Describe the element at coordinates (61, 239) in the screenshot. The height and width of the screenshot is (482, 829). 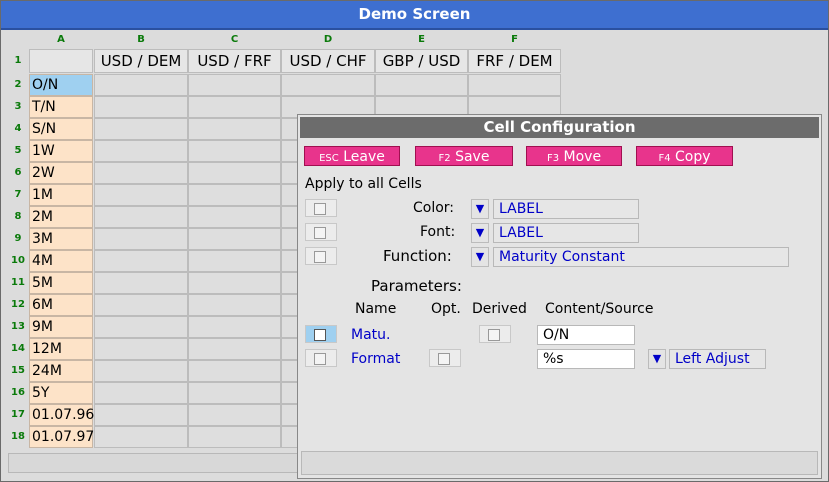
I see `row-label-cell: 3M` at that location.